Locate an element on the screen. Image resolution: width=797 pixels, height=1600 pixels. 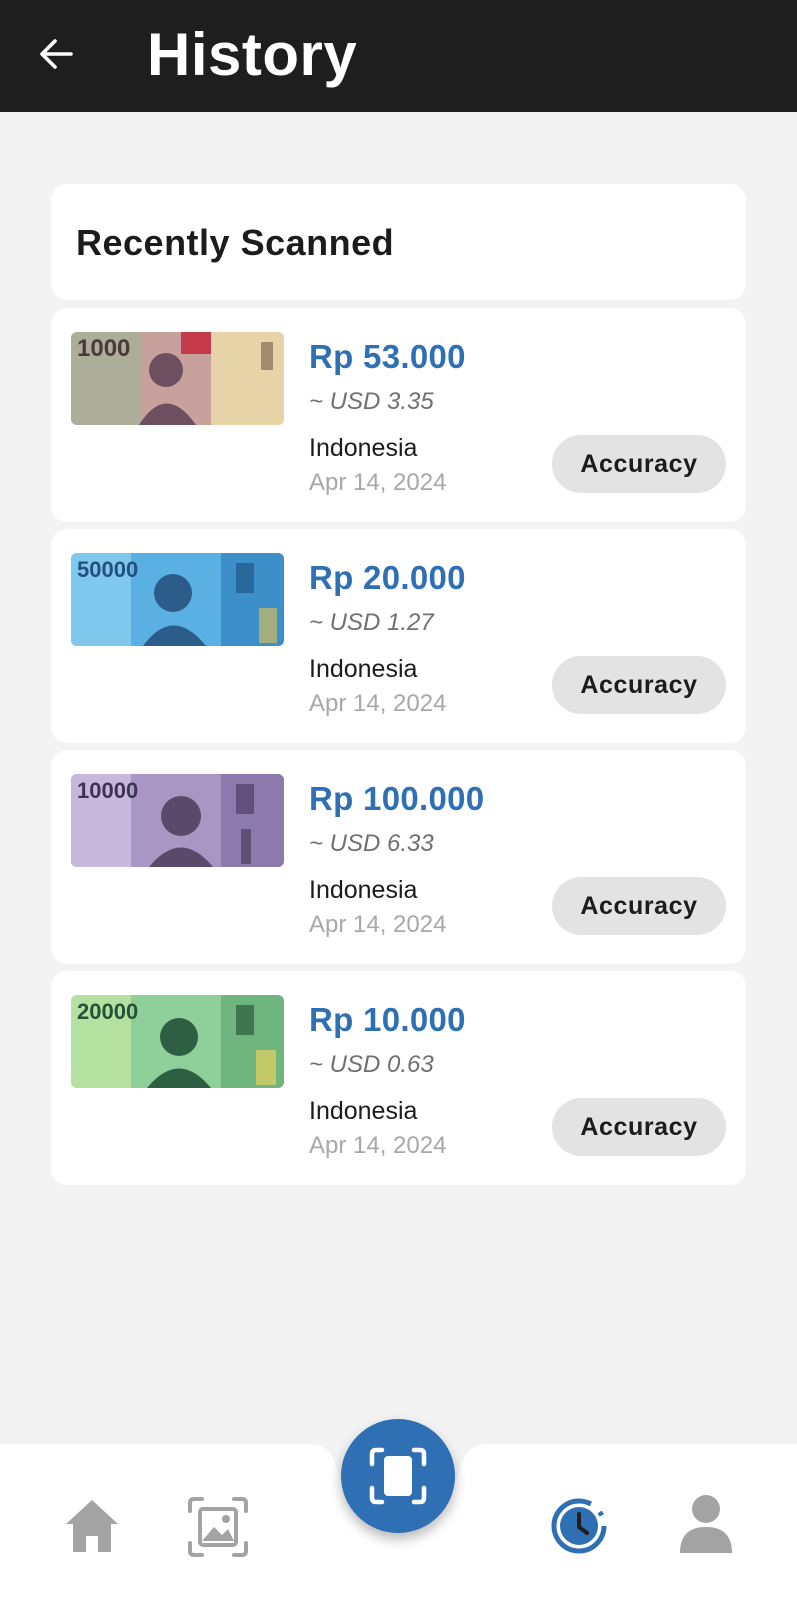
converted-amount: Rp 53.000 is located at coordinates (387, 356).